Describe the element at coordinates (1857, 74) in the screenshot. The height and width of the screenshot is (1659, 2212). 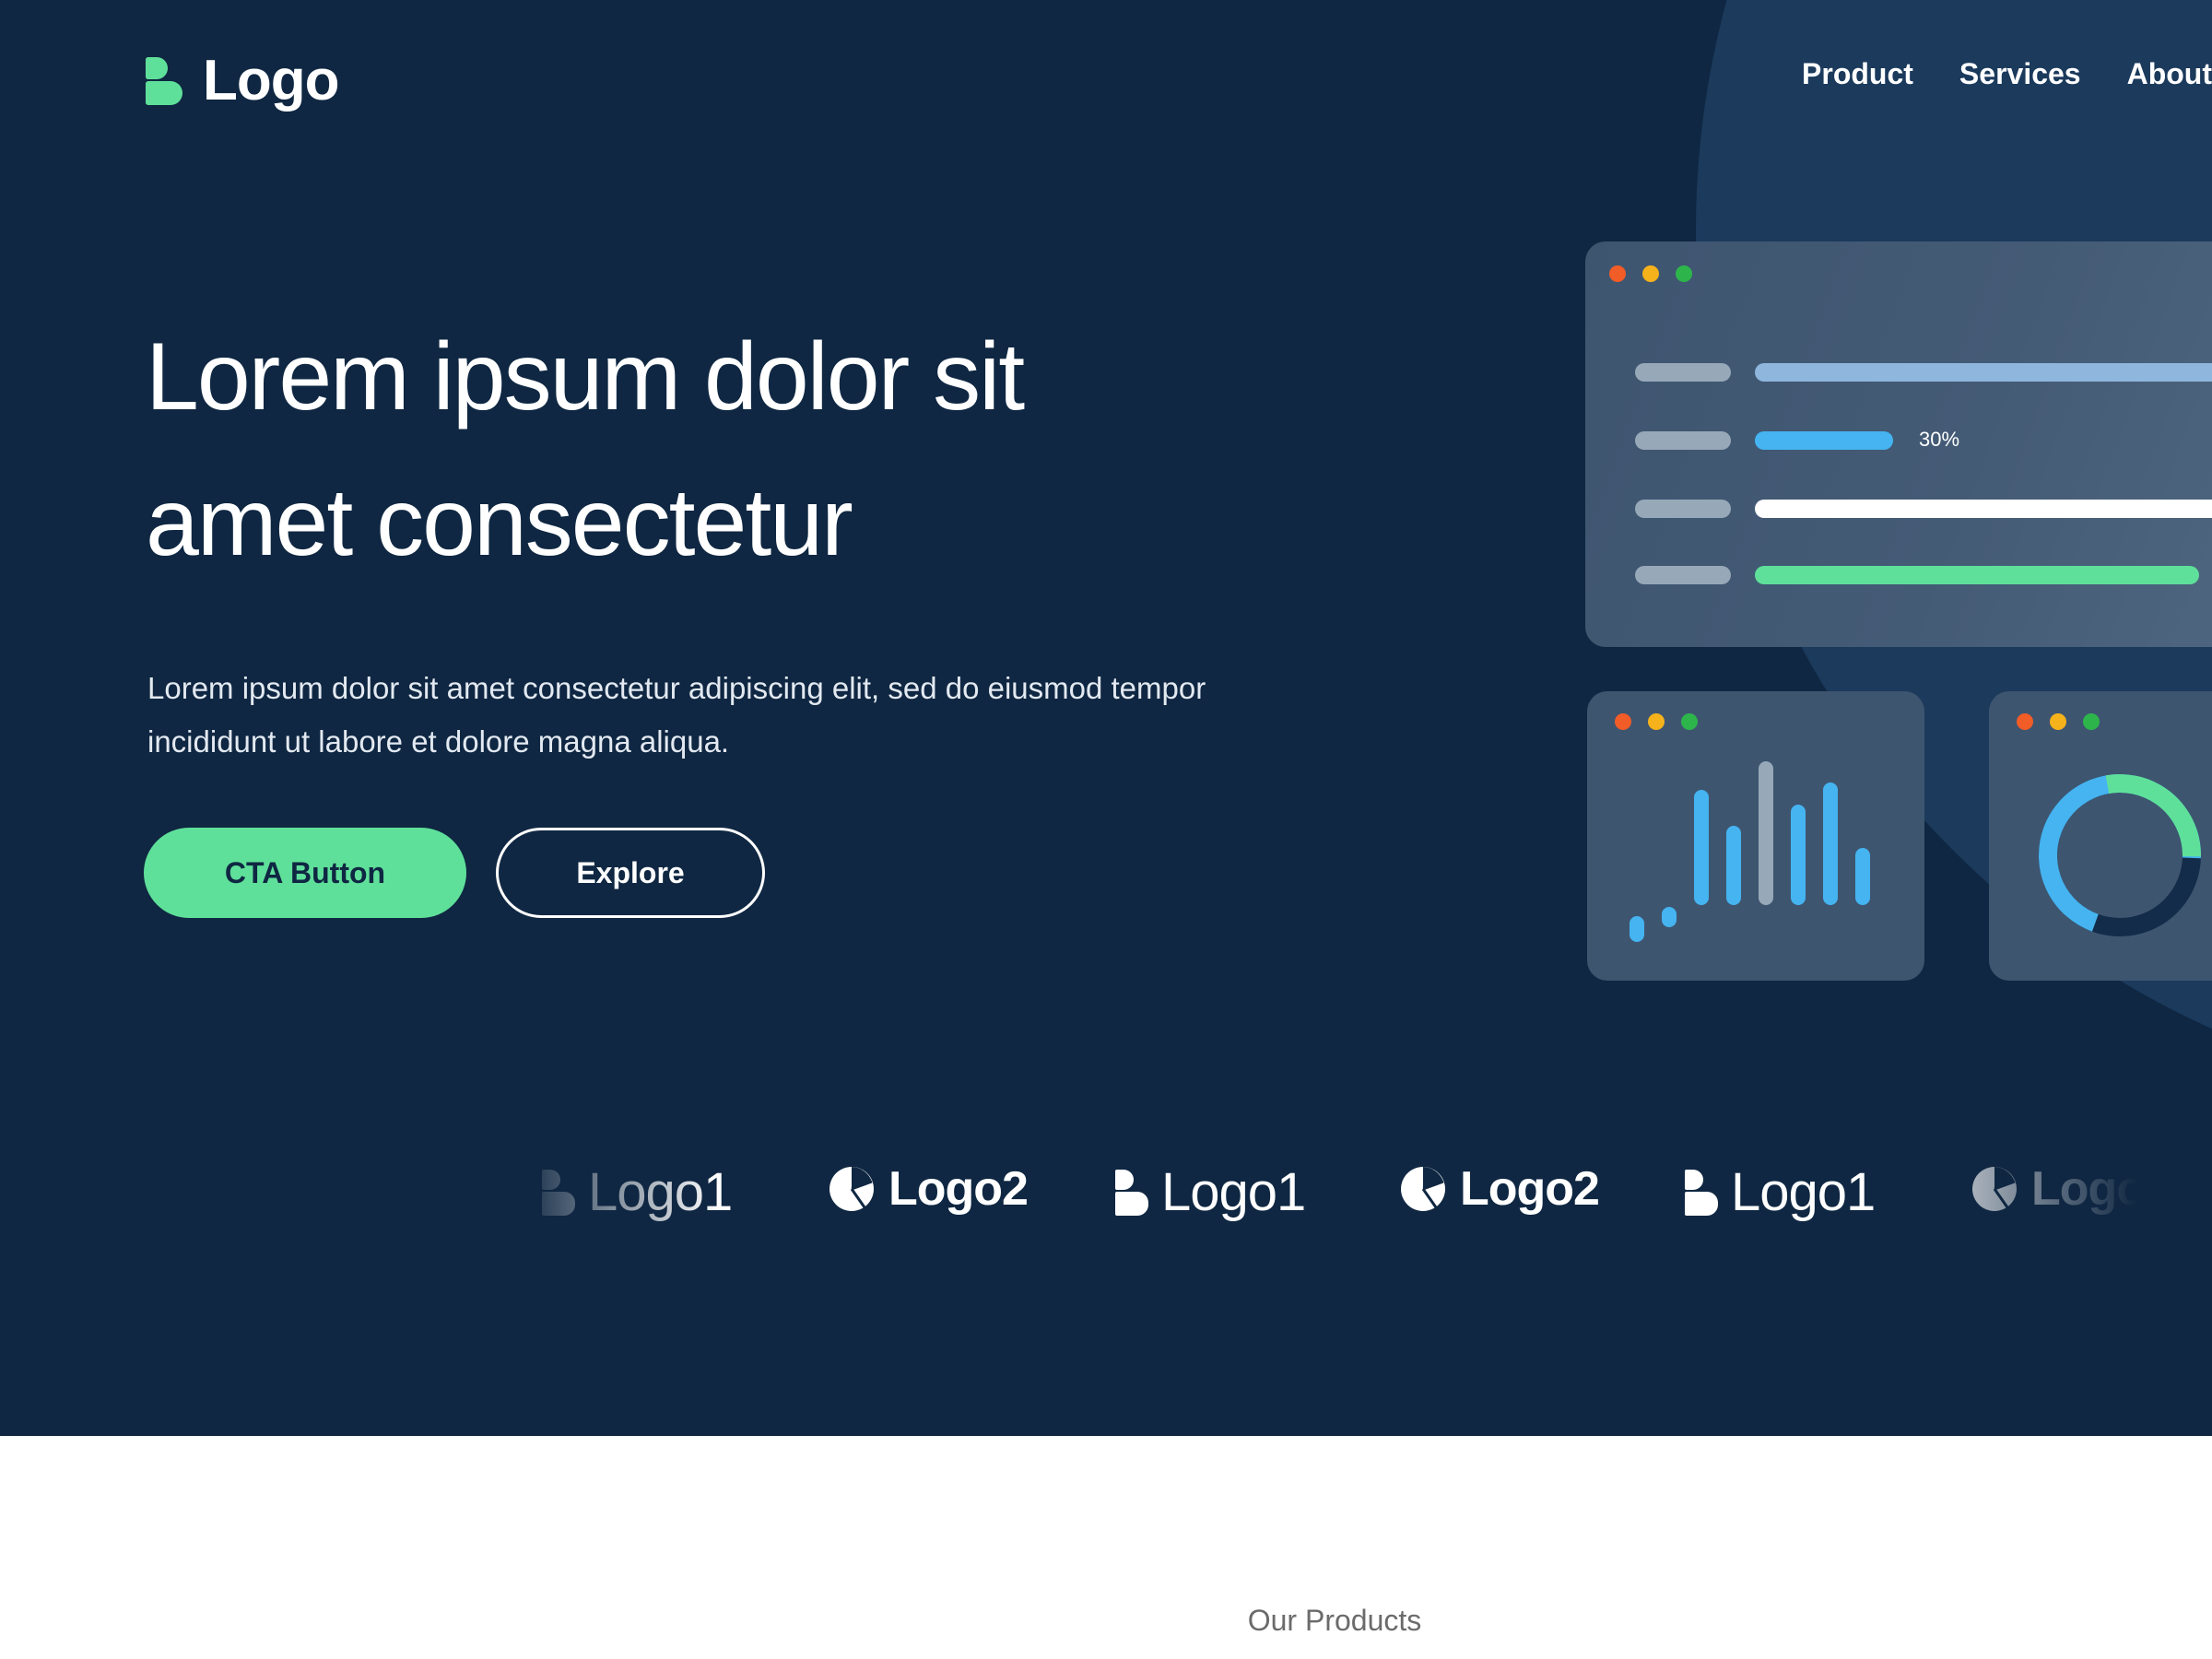
I see `nav-product: Product` at that location.